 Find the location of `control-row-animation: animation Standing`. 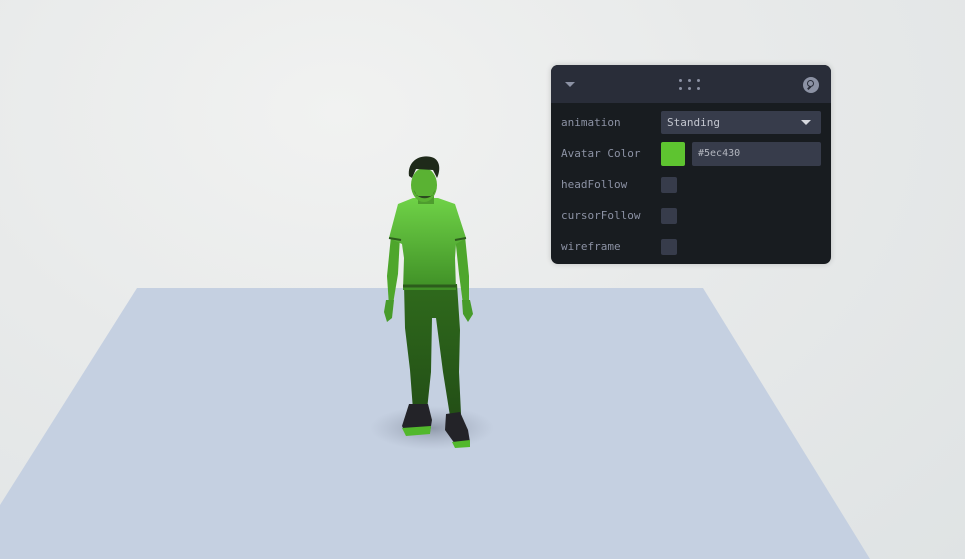

control-row-animation: animation Standing is located at coordinates (691, 122).